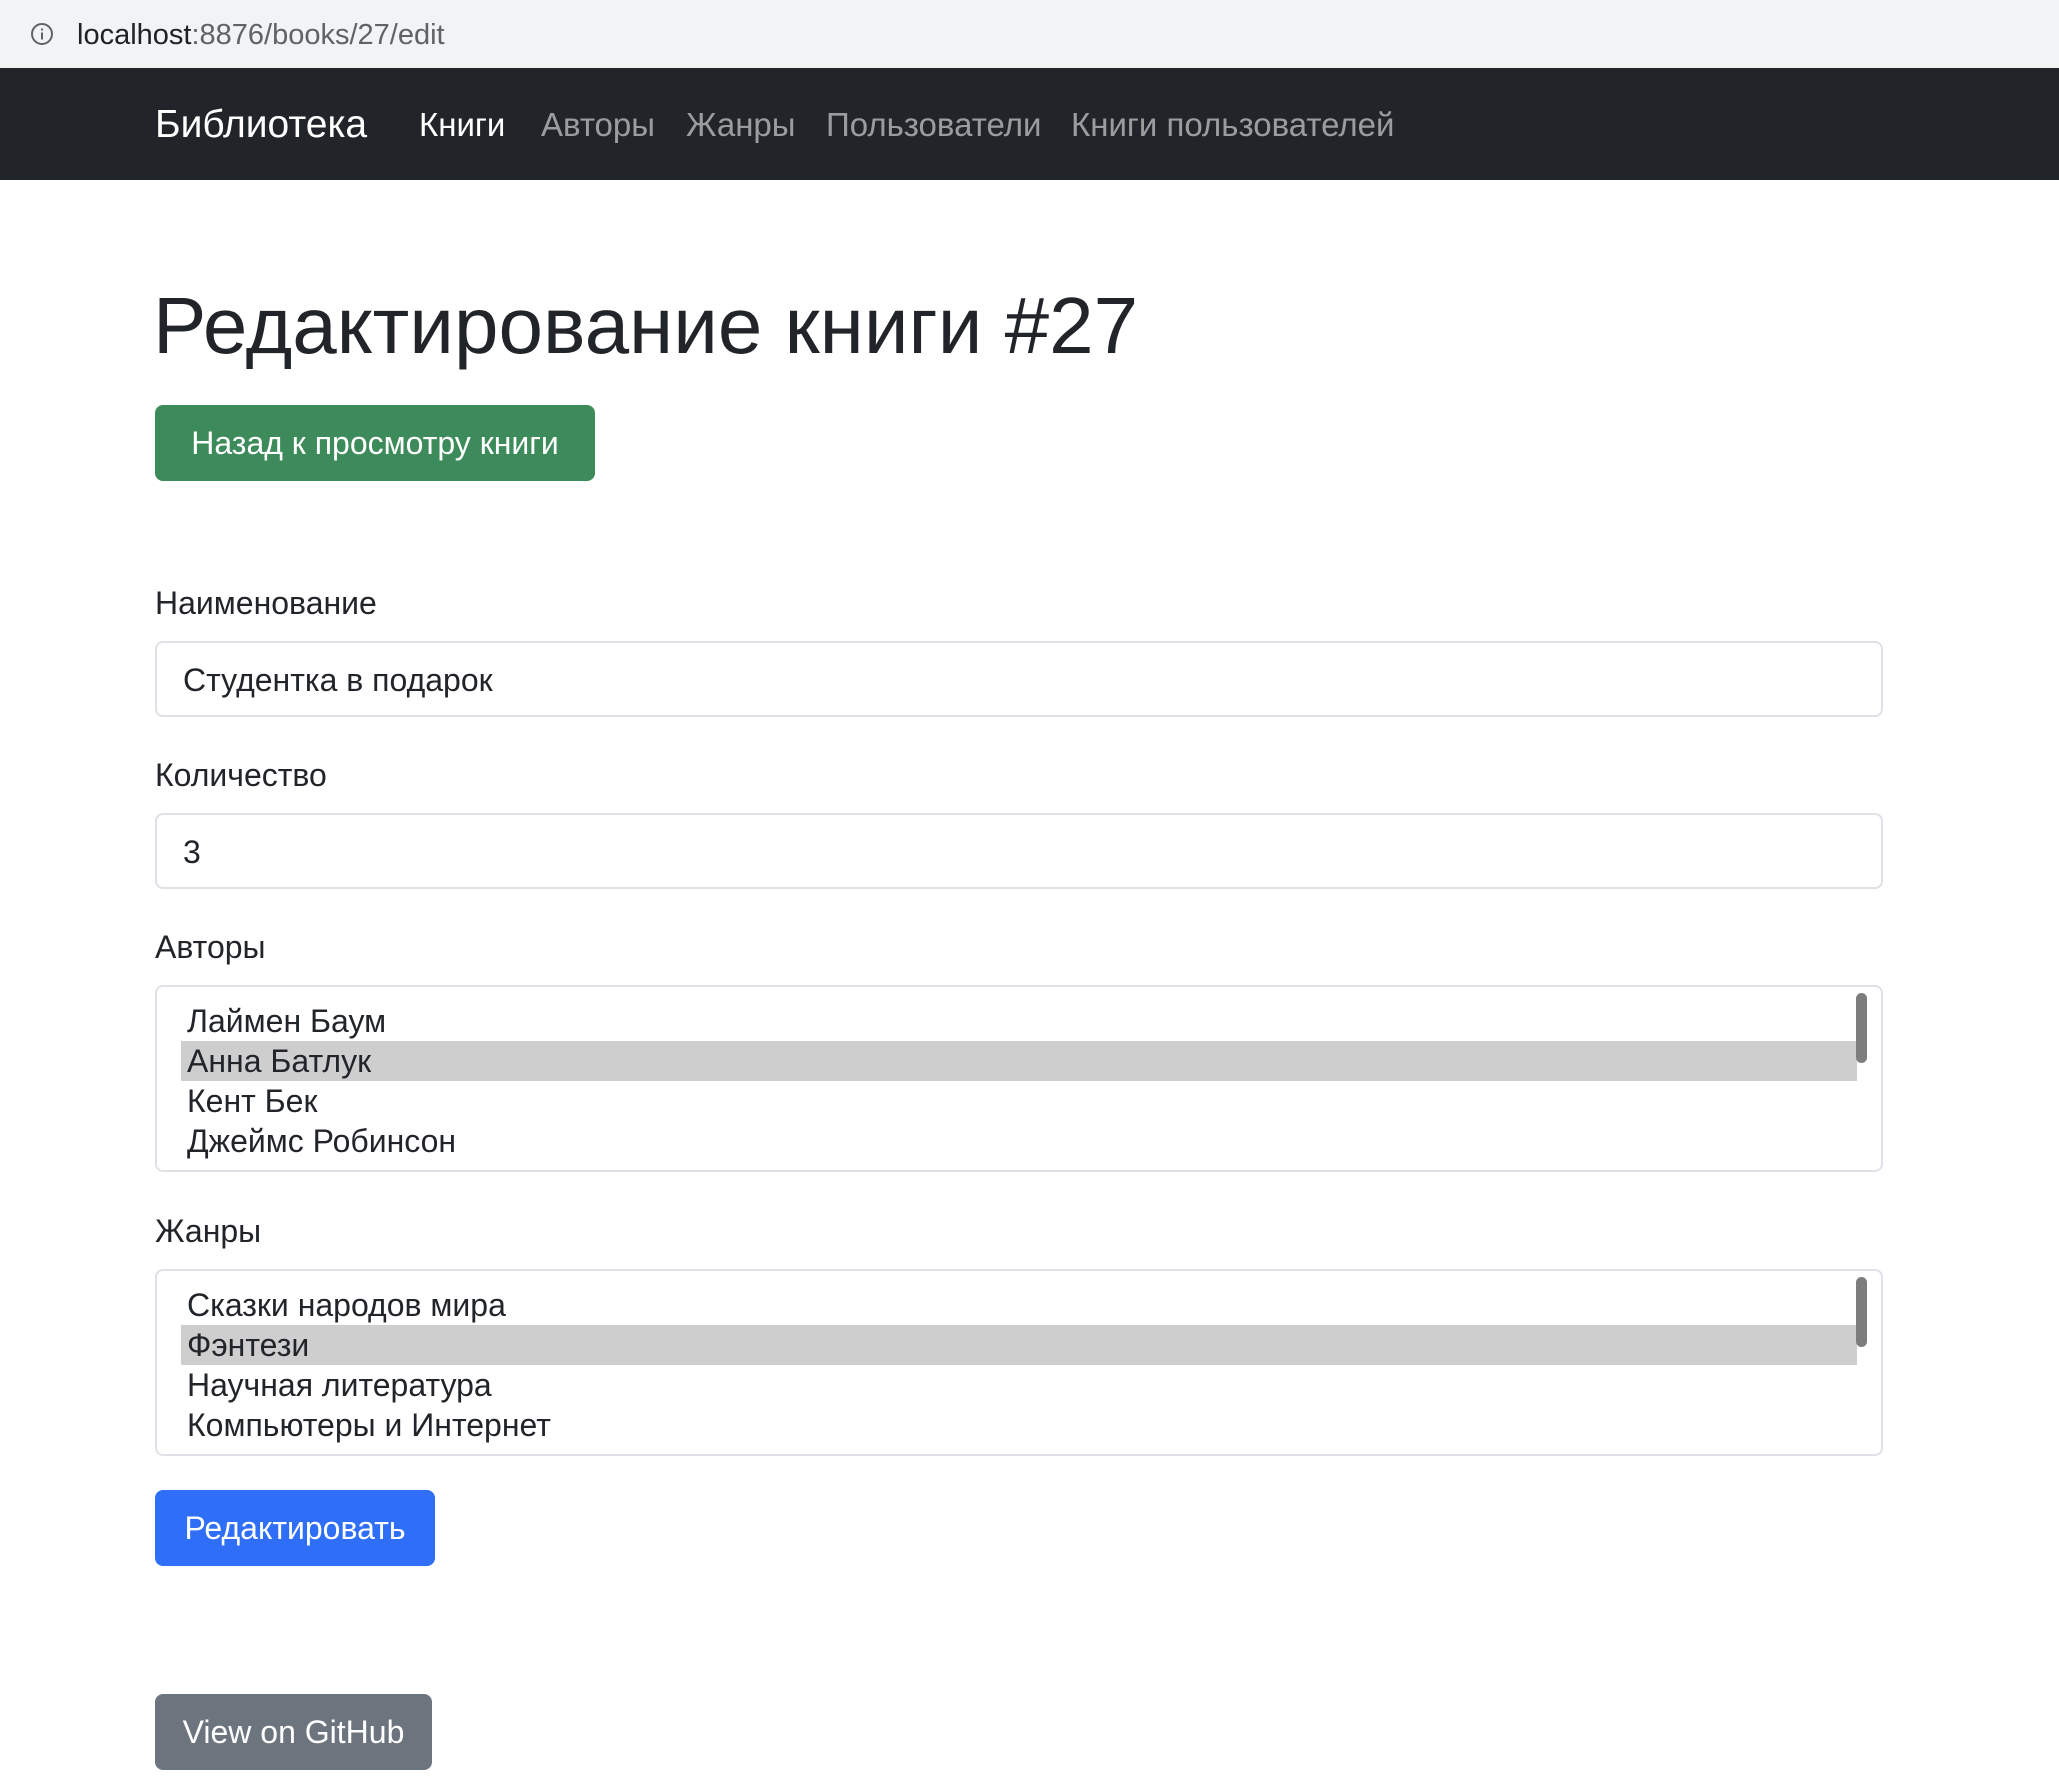 This screenshot has height=1792, width=2059. What do you see at coordinates (1019, 851) in the screenshot?
I see `quantity-input: 3` at bounding box center [1019, 851].